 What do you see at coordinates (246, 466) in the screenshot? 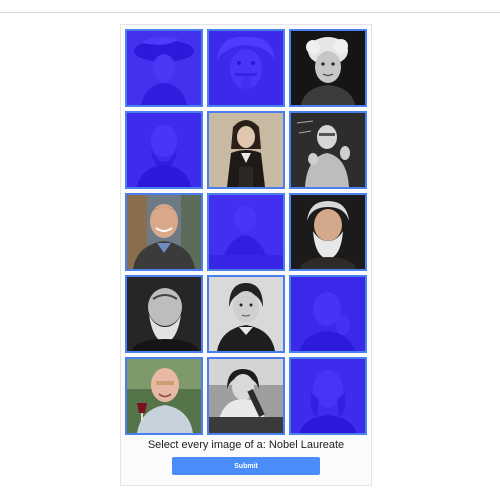
I see `submit-button: Submit` at bounding box center [246, 466].